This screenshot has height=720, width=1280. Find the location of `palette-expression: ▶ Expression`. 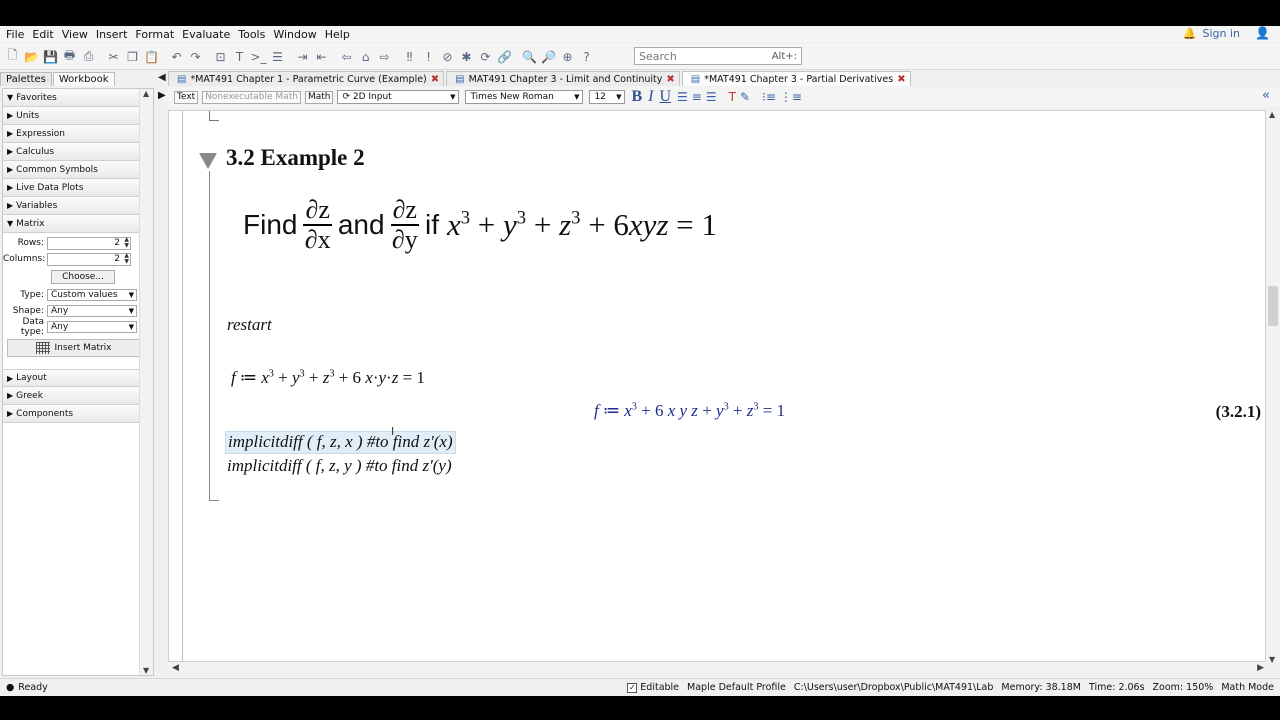

palette-expression: ▶ Expression is located at coordinates (72, 134).